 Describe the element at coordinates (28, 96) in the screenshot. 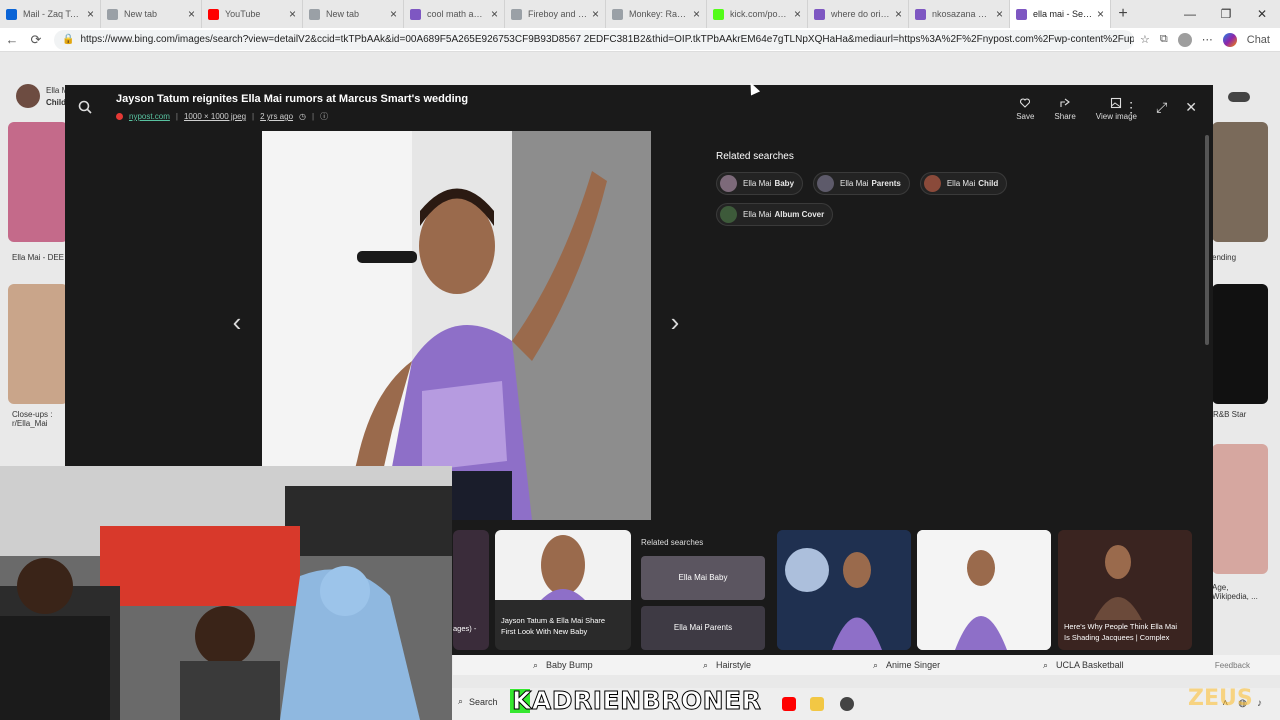

I see `profile-thumb` at that location.